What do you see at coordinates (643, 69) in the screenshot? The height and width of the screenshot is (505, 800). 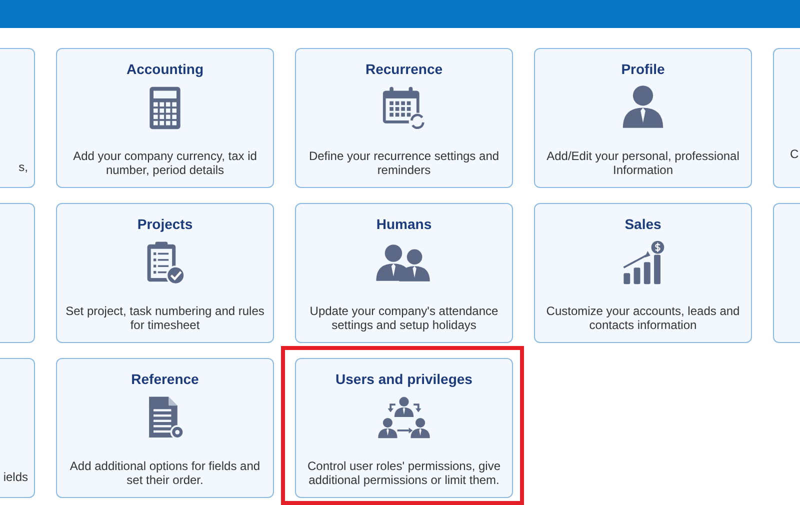 I see `card-title: Profile` at bounding box center [643, 69].